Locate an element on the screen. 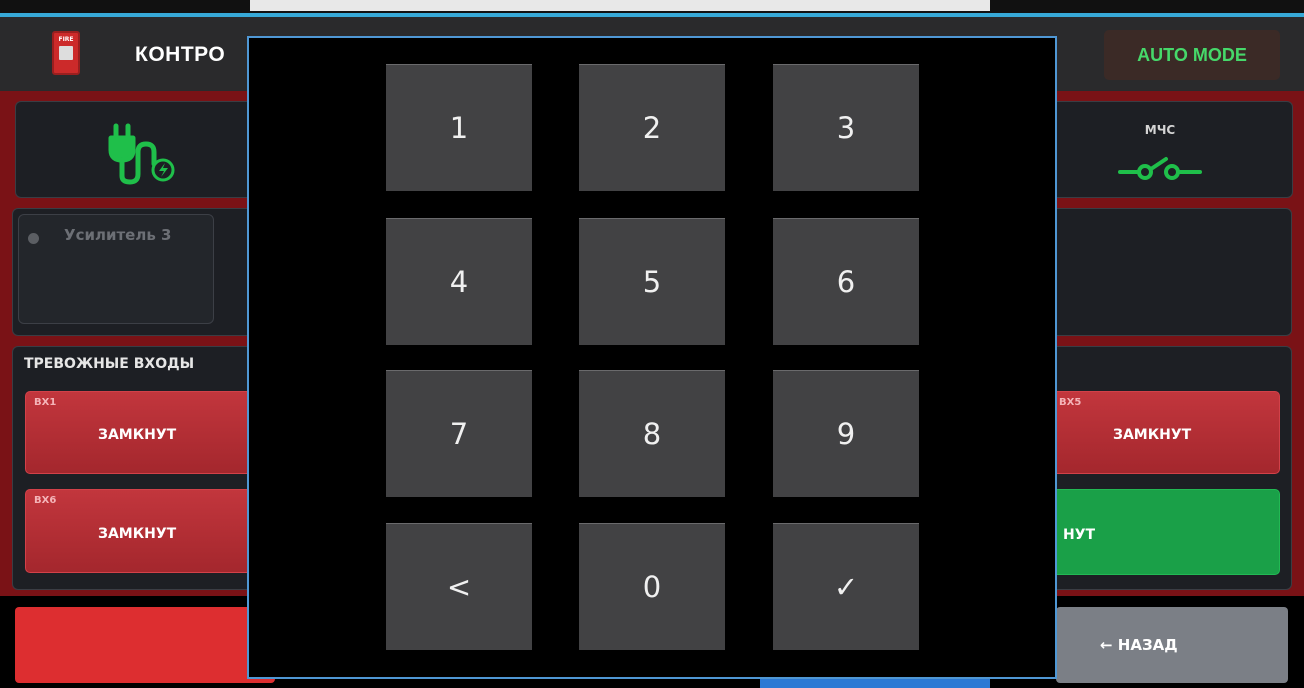 The image size is (1304, 688). back-button: ← НАЗАД is located at coordinates (1172, 645).